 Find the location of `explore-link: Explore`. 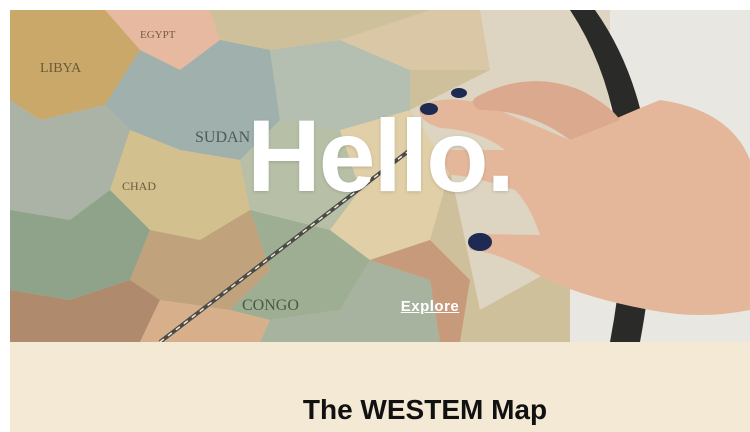

explore-link: Explore is located at coordinates (380, 306).